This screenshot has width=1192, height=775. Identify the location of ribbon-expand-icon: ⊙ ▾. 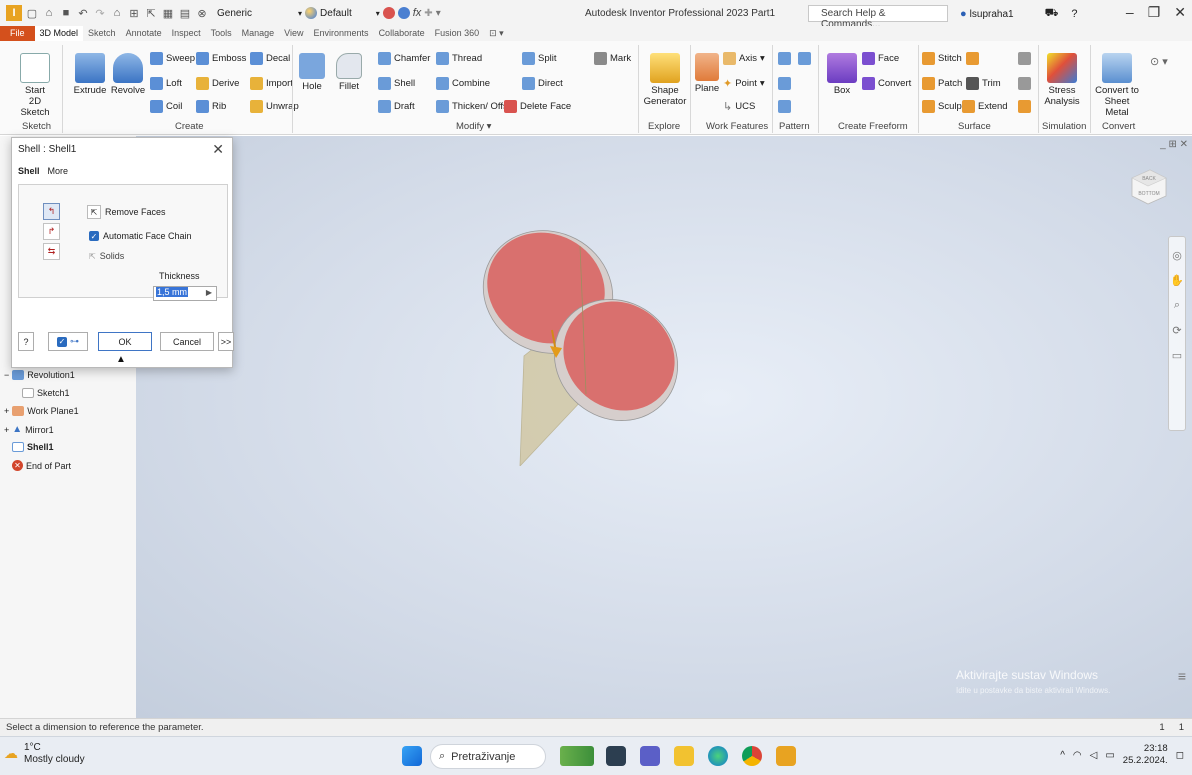
(1159, 61).